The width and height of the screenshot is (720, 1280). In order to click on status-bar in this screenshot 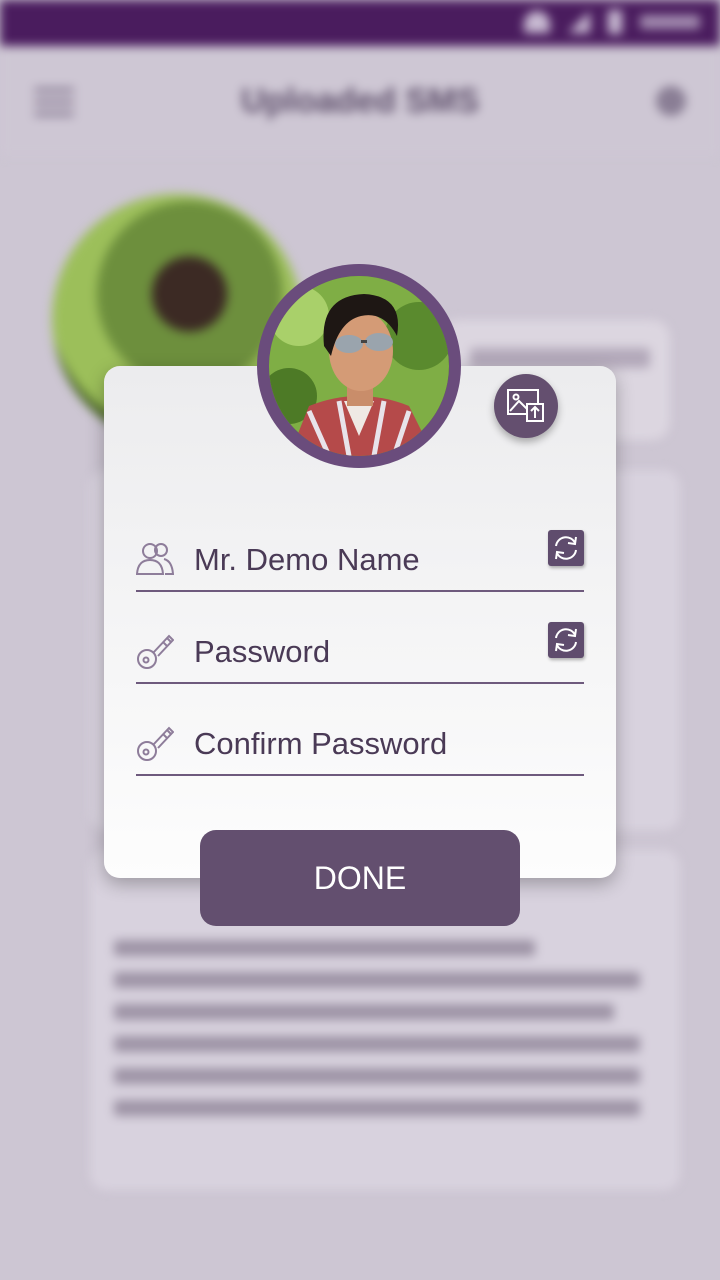, I will do `click(360, 23)`.